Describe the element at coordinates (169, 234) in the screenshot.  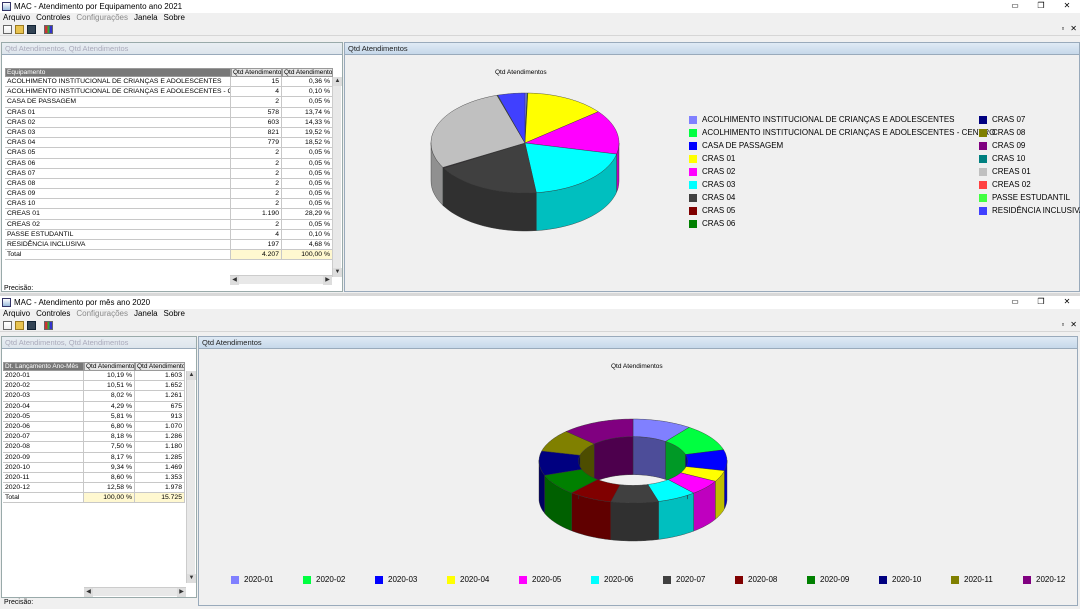
I see `table-row: PASSE ESTUDANTIL 4 0,10 %` at that location.